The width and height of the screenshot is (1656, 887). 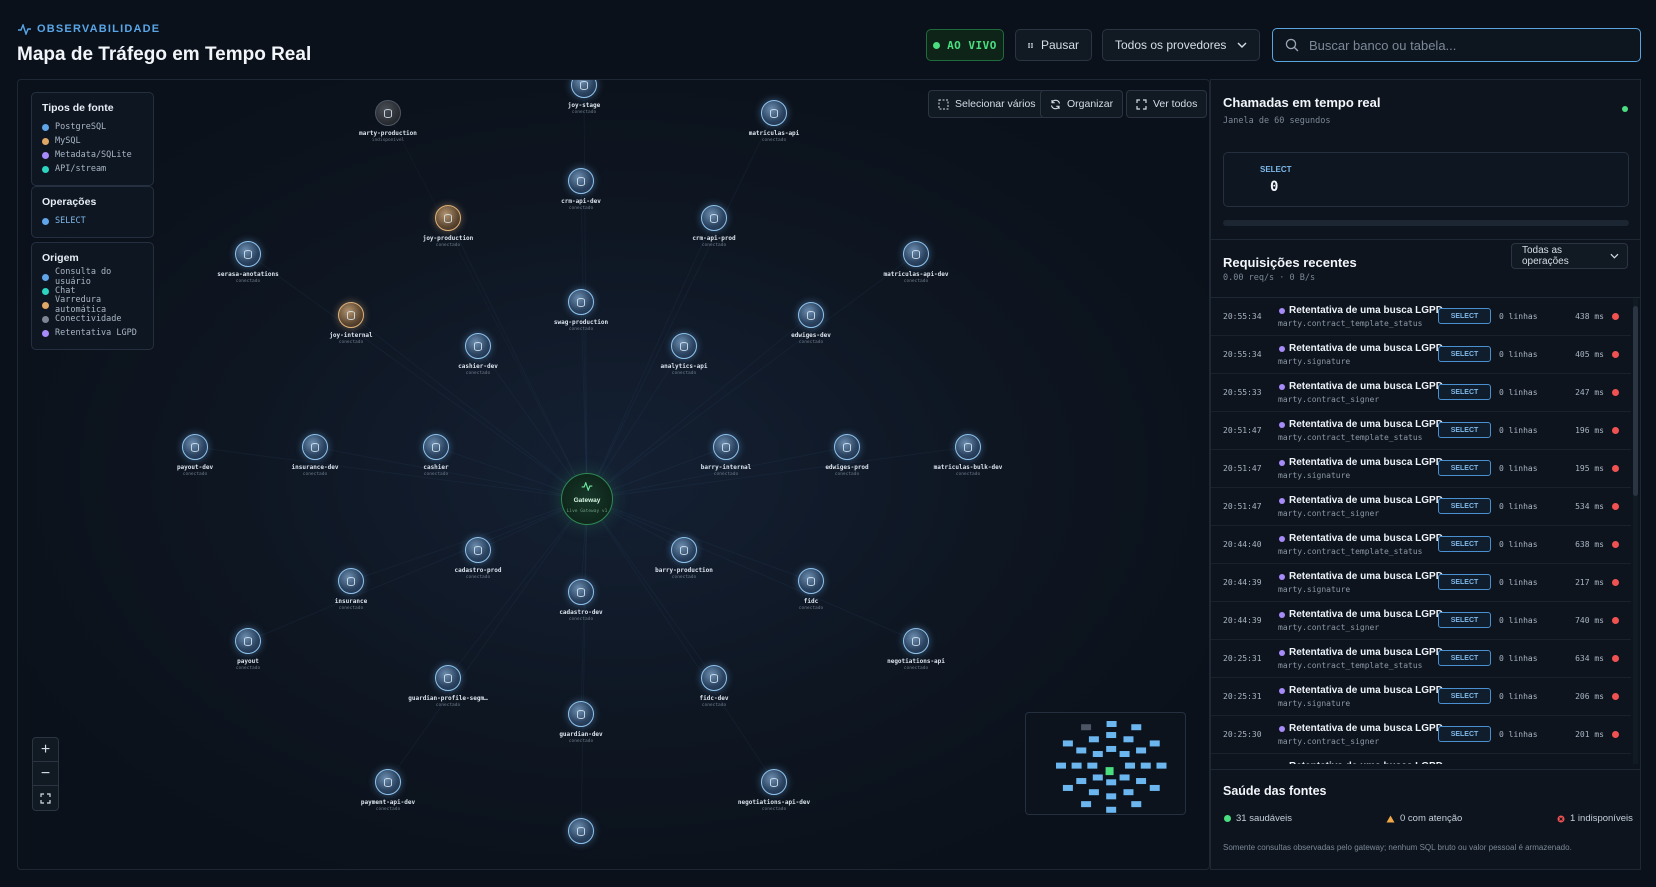 I want to click on database-node: insurance conectado, so click(x=351, y=589).